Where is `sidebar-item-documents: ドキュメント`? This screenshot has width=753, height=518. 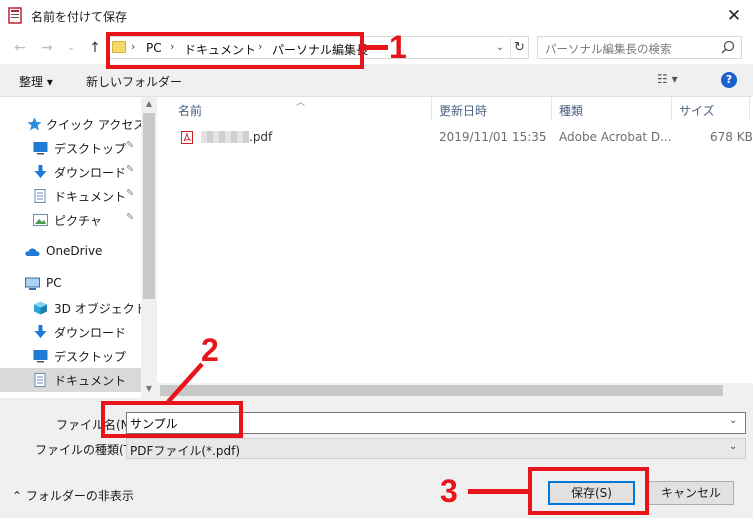
sidebar-item-documents: ドキュメント is located at coordinates (70, 380).